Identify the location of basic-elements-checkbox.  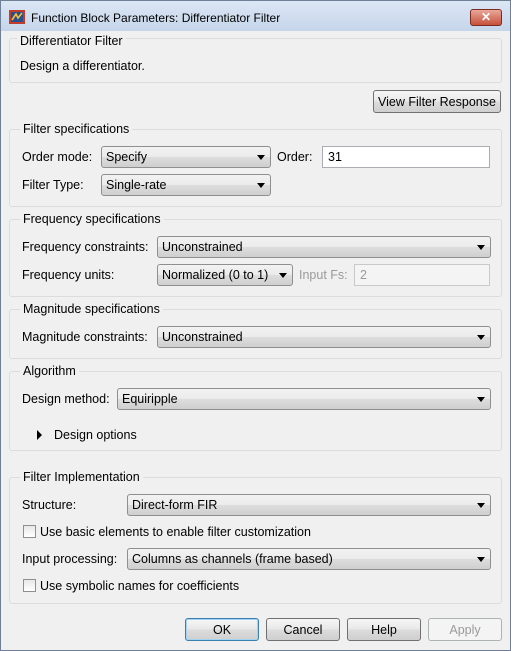
(29, 531).